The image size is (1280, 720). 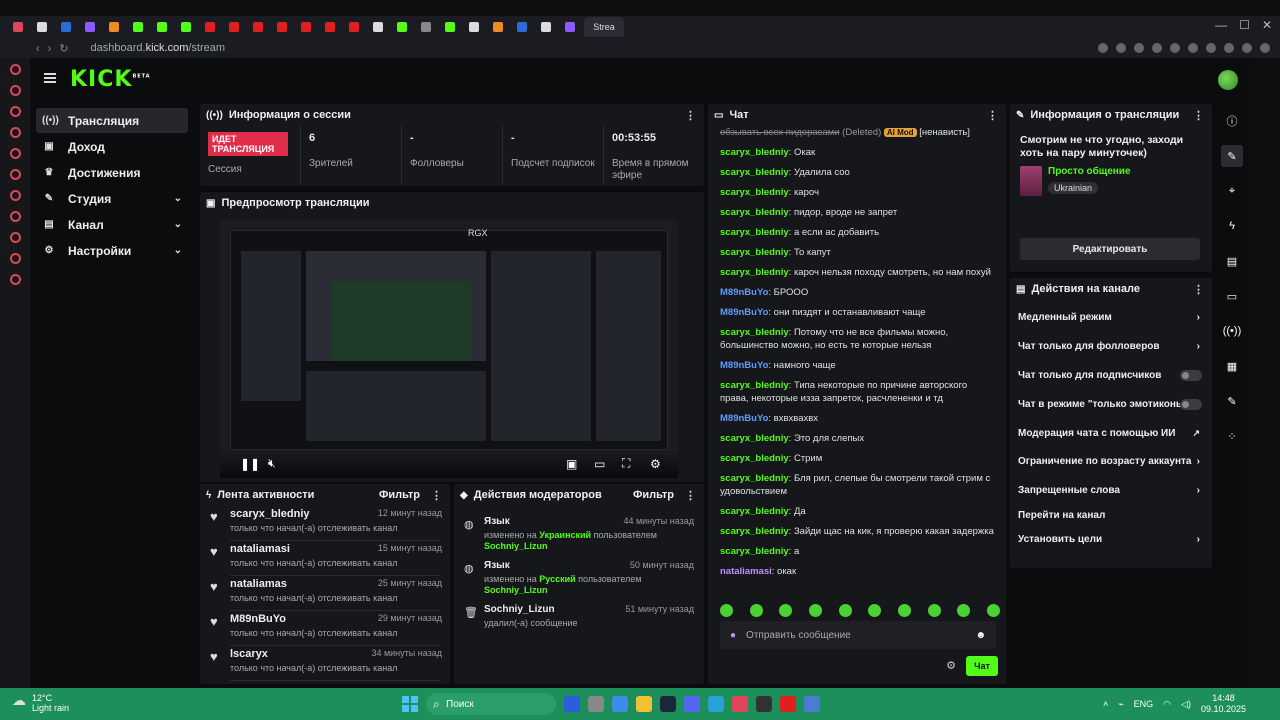 What do you see at coordinates (50, 78) in the screenshot?
I see `menu-icon` at bounding box center [50, 78].